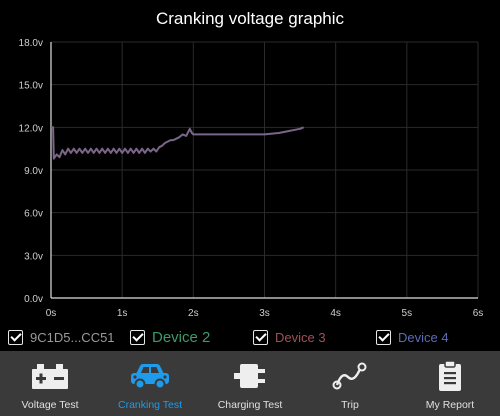 The width and height of the screenshot is (500, 416). I want to click on nav-label: Cranking Test, so click(149, 405).